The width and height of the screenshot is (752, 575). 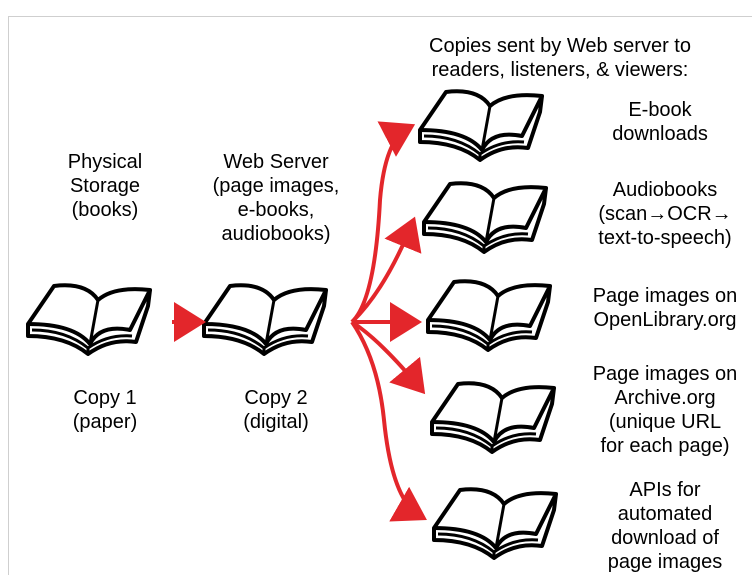 What do you see at coordinates (265, 319) in the screenshot?
I see `book-copy2-icon` at bounding box center [265, 319].